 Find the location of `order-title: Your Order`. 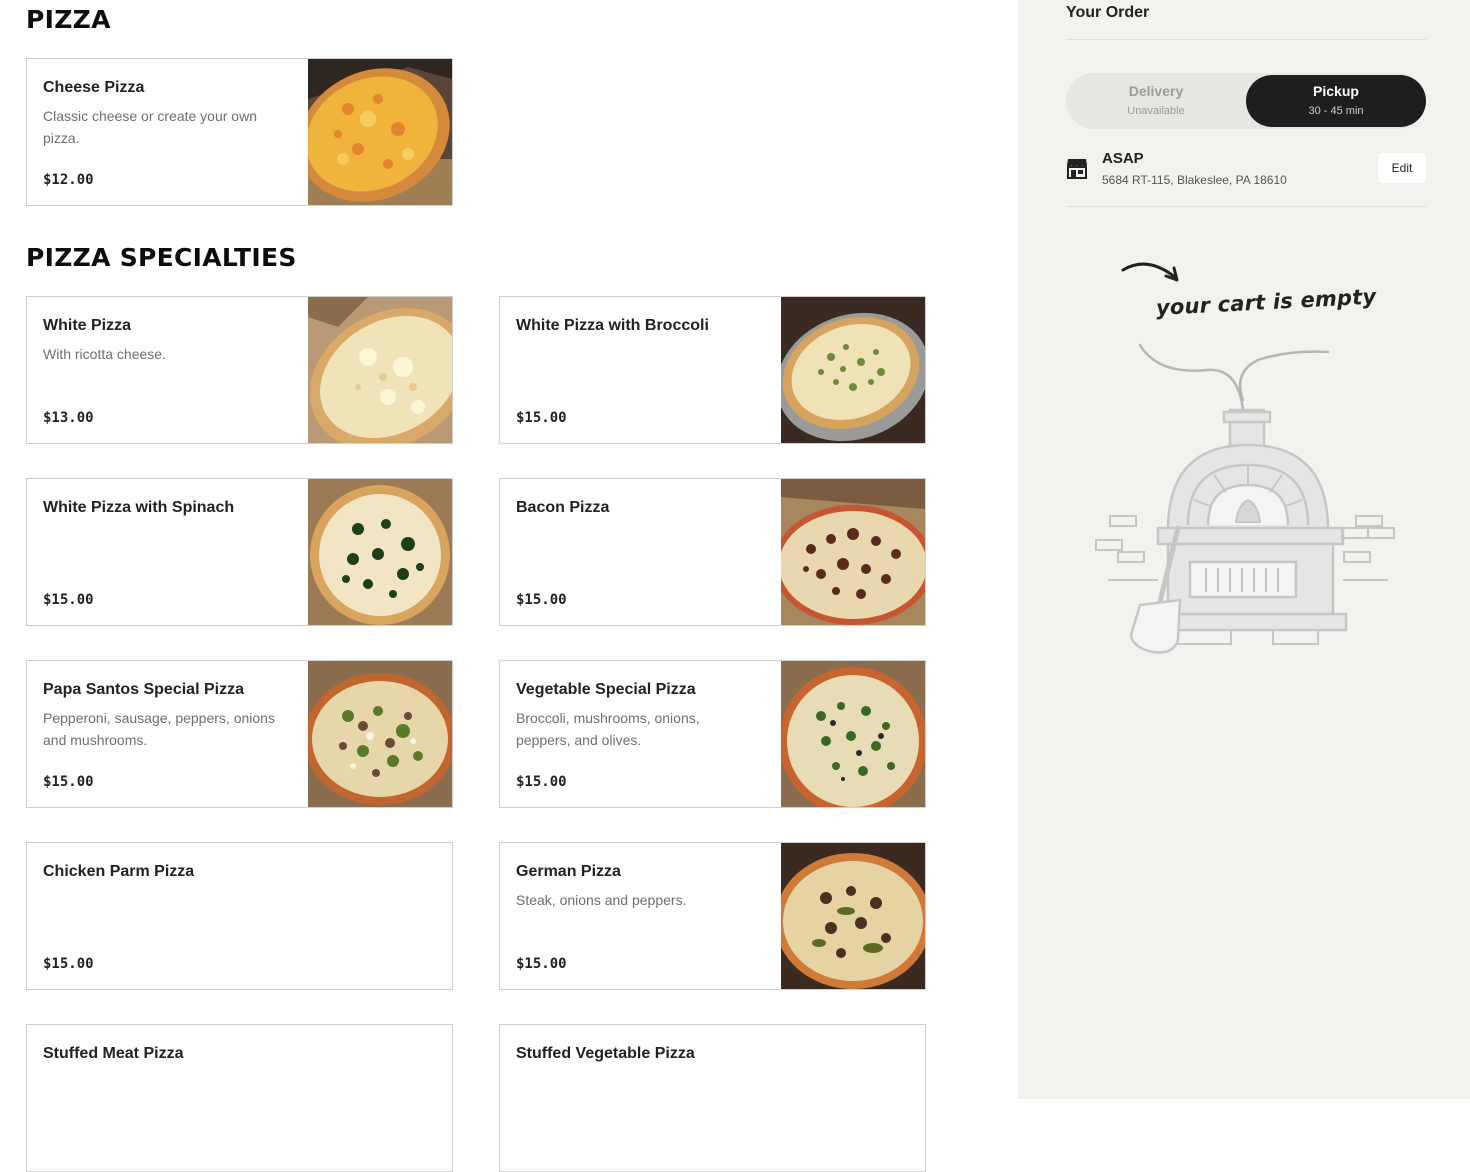

order-title: Your Order is located at coordinates (1108, 12).